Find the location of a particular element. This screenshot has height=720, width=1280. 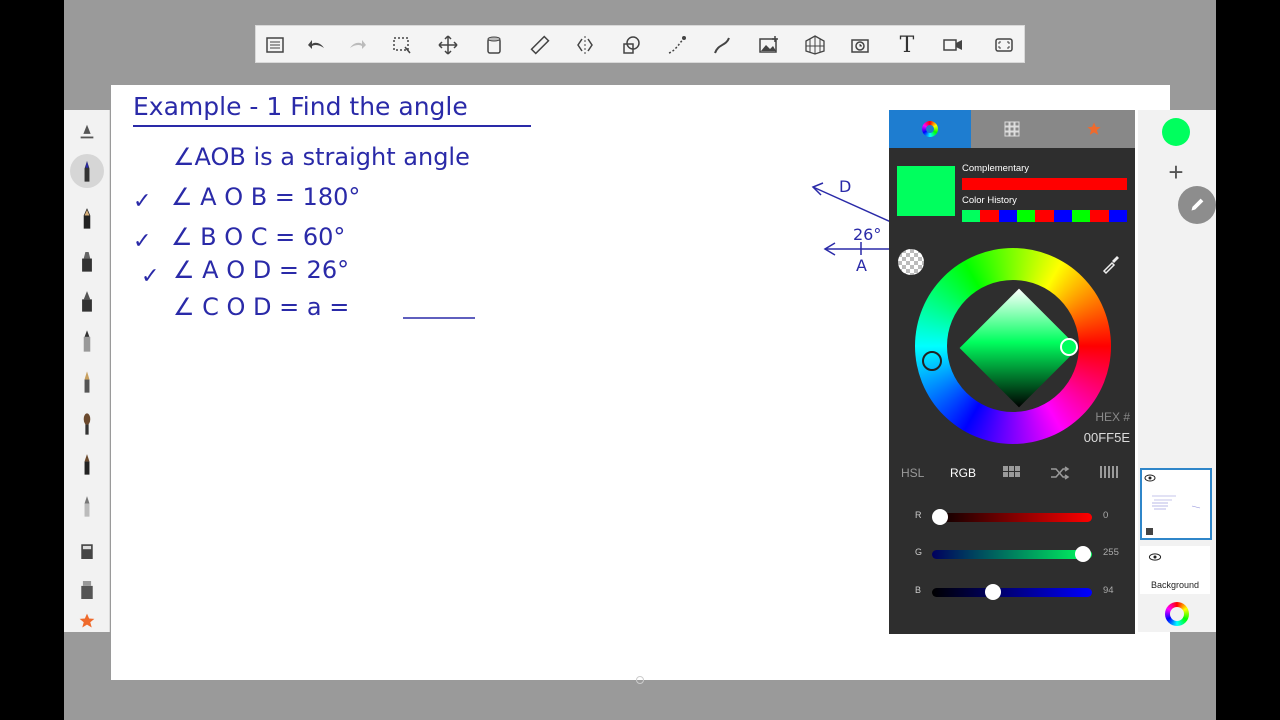

pencil-brush-icon is located at coordinates (87, 171).